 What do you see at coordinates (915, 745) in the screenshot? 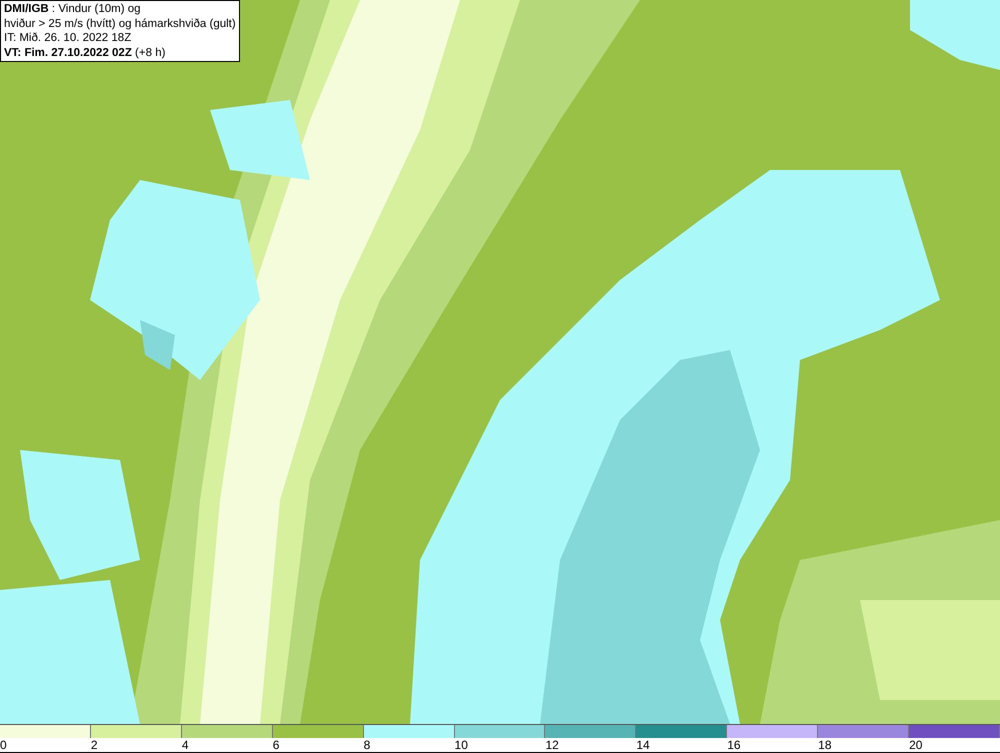
I see `legend-label: 20` at bounding box center [915, 745].